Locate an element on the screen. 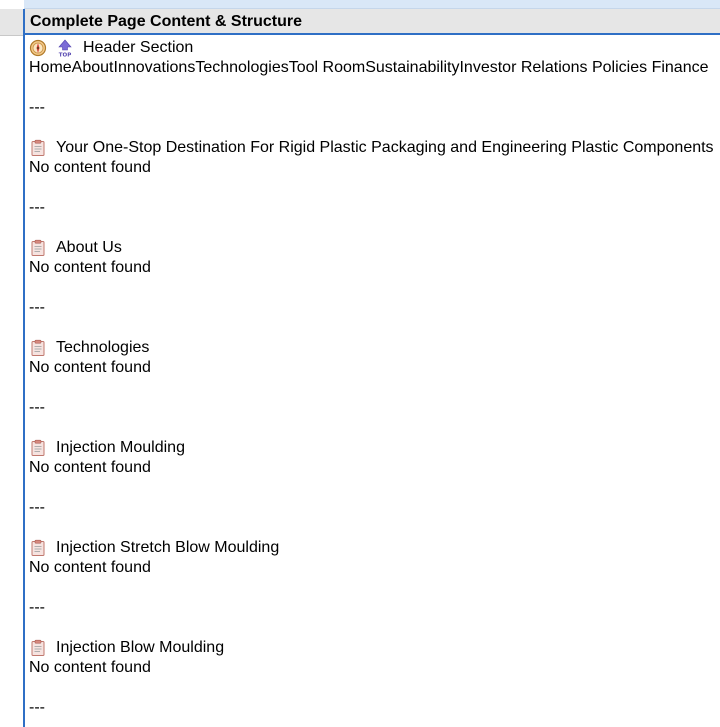  top-arrow-icon: TOP is located at coordinates (65, 48).